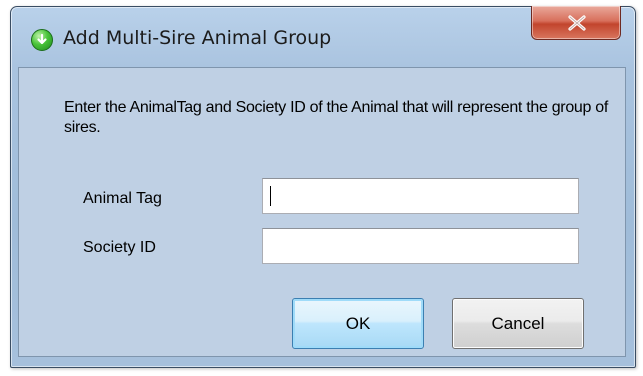  I want to click on close-icon, so click(577, 23).